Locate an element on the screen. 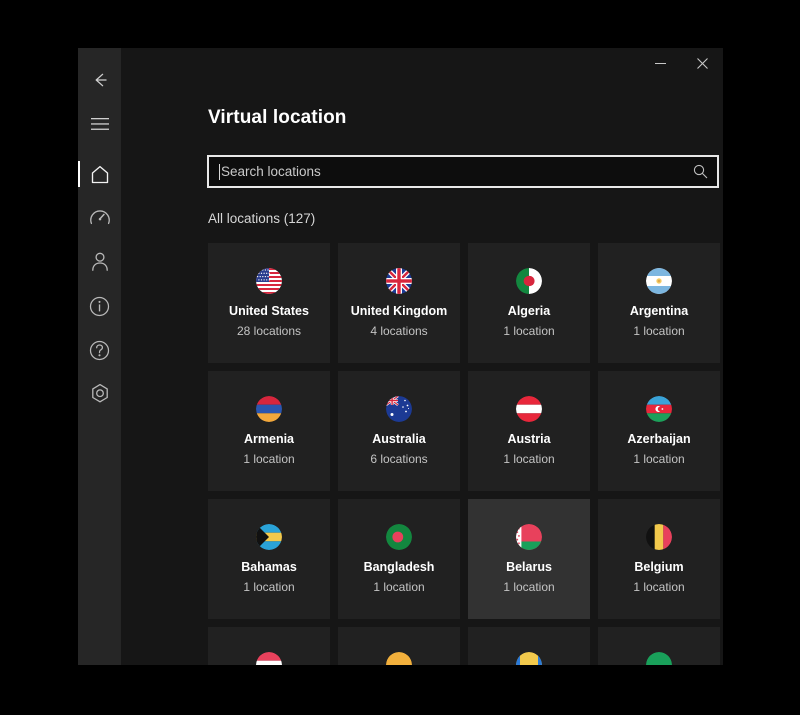 This screenshot has width=800, height=715. sidebar-item-settings is located at coordinates (99, 394).